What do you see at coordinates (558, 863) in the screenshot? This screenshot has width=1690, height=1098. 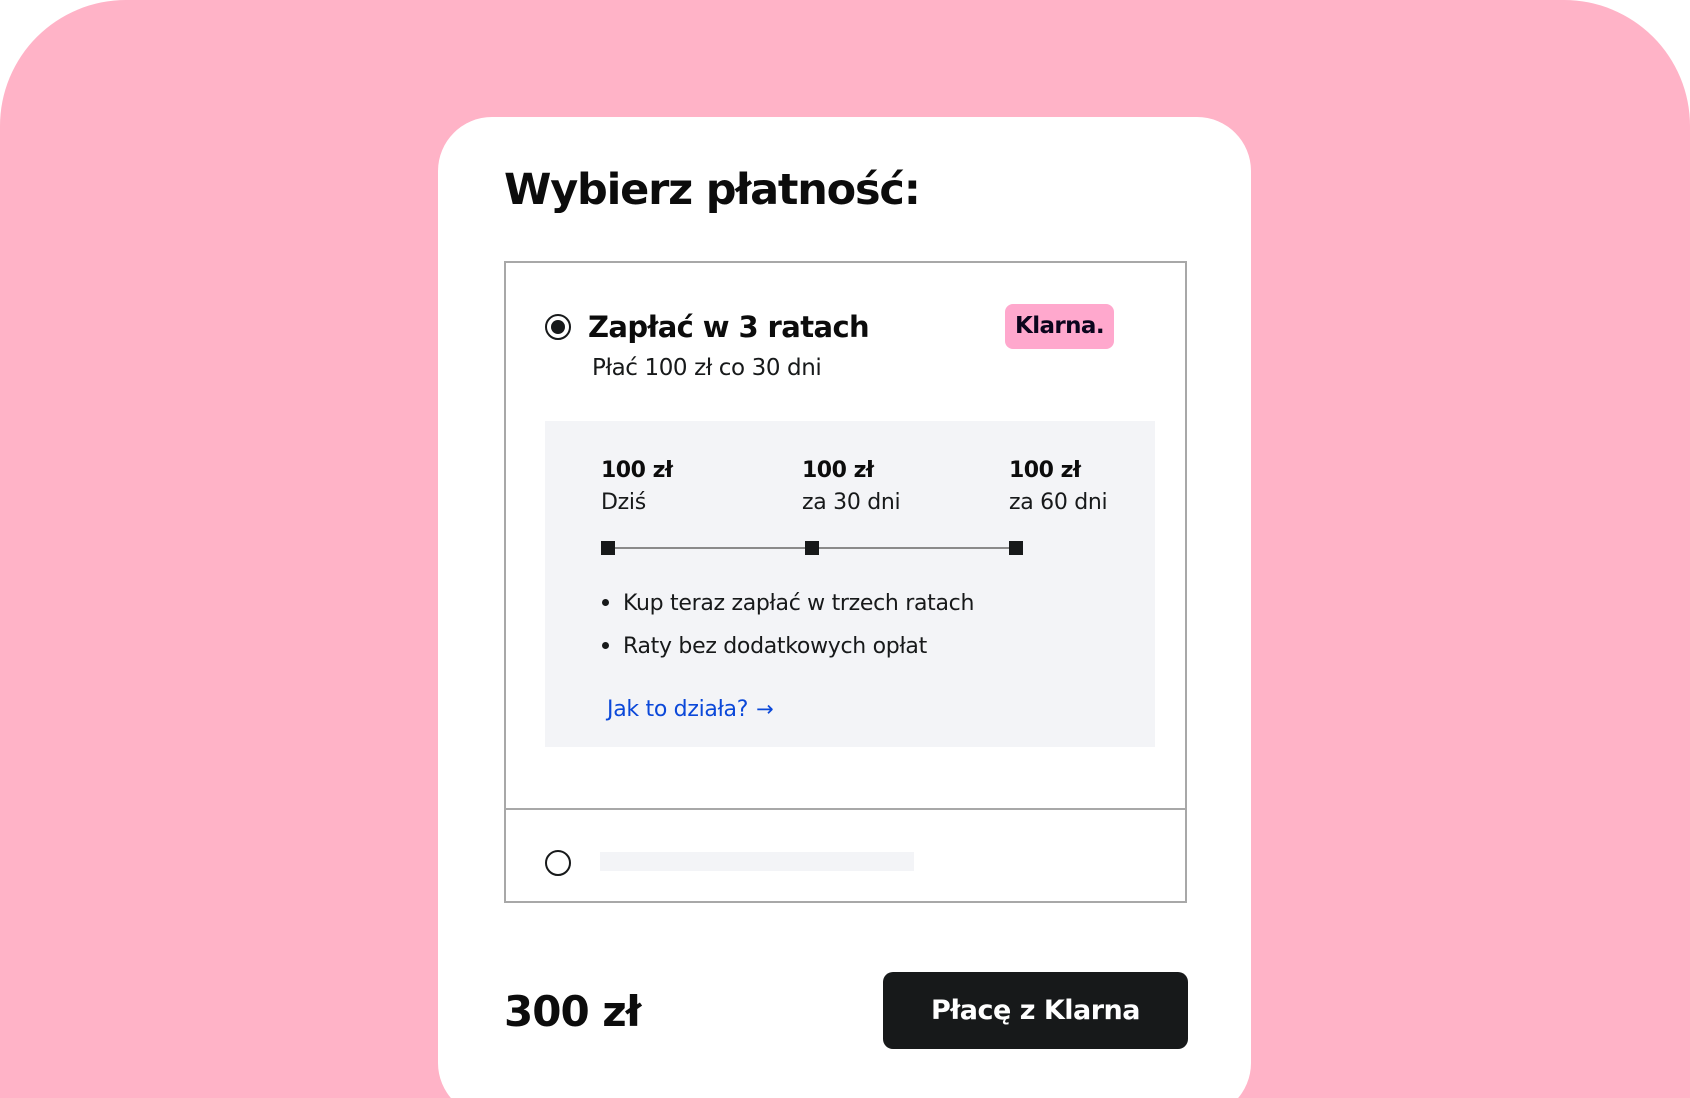 I see `other-option-radio` at bounding box center [558, 863].